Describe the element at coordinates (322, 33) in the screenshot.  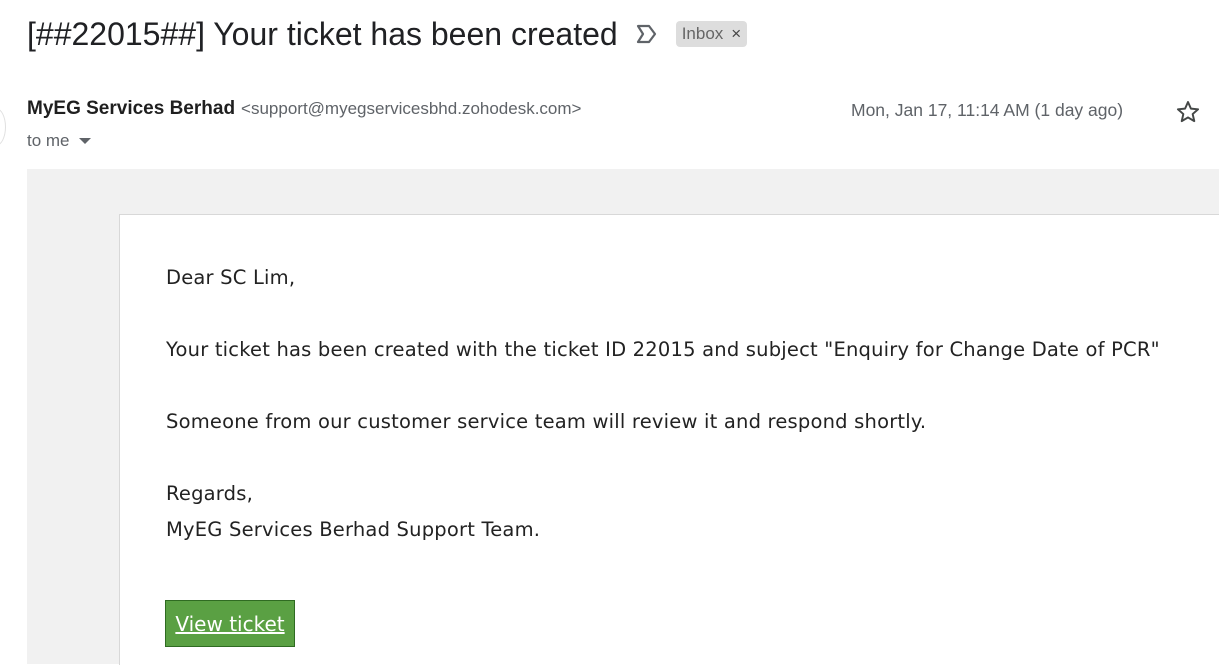
I see `email-subject: [##22015##] Your ticket has been created` at that location.